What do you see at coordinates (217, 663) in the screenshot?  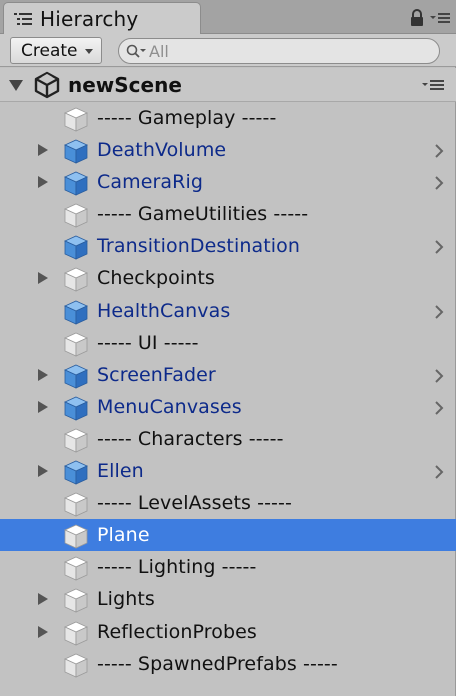 I see `row-label: ----- SpawnedPrefabs -----` at bounding box center [217, 663].